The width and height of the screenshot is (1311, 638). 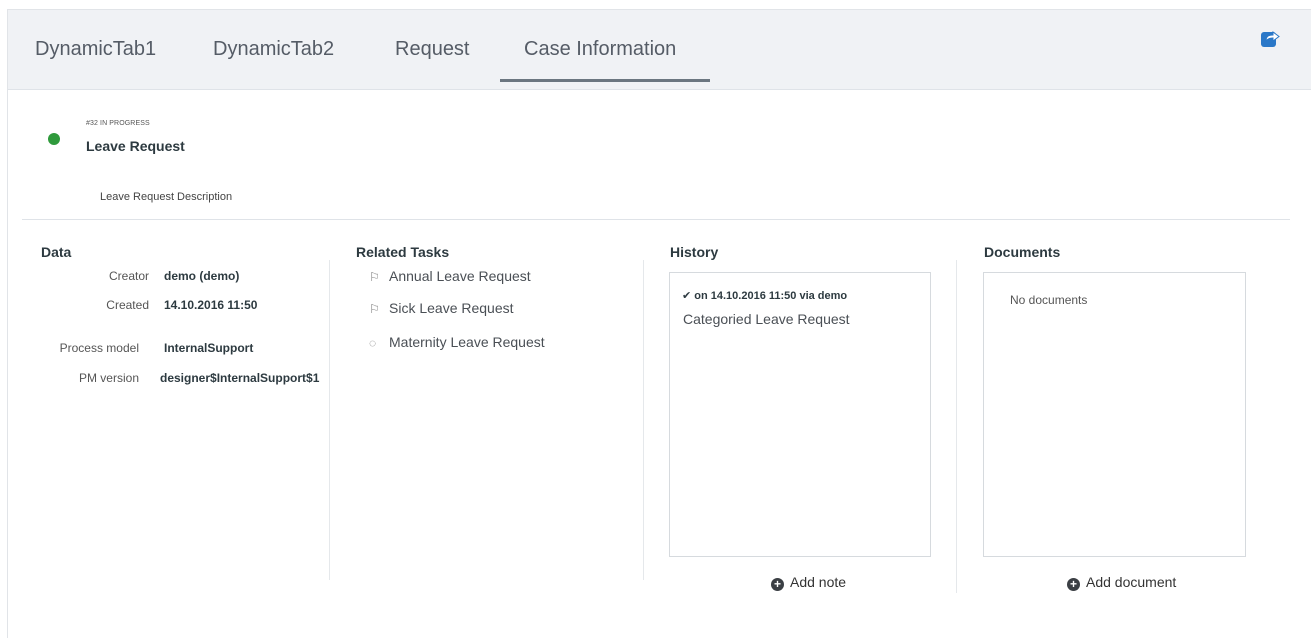 I want to click on tab-dynamictab1: DynamicTab1, so click(x=95, y=49).